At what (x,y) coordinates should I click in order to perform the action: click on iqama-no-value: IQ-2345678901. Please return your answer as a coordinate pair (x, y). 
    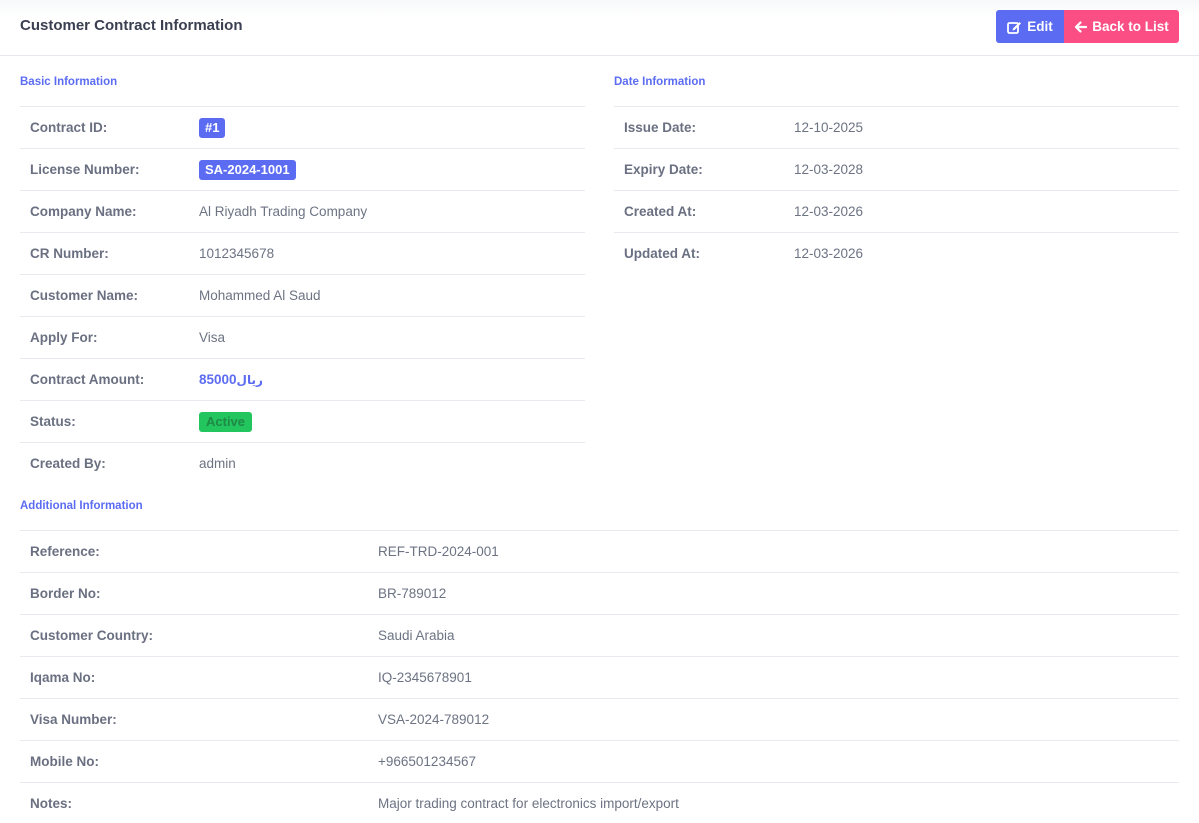
    Looking at the image, I should click on (425, 677).